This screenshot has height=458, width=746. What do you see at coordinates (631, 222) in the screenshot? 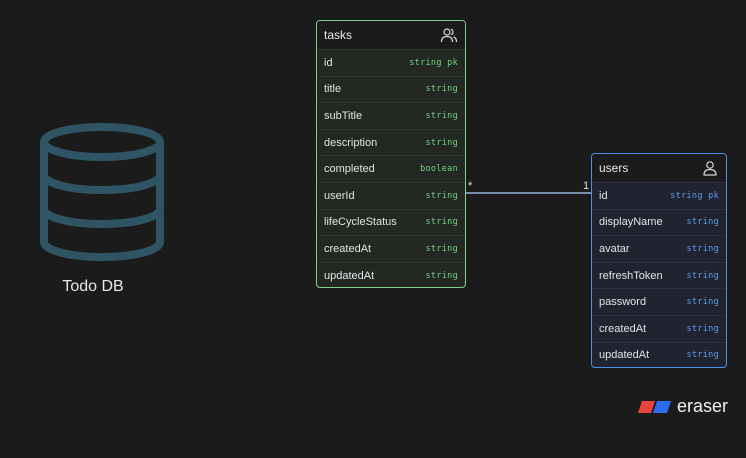
I see `field-name: displayName` at bounding box center [631, 222].